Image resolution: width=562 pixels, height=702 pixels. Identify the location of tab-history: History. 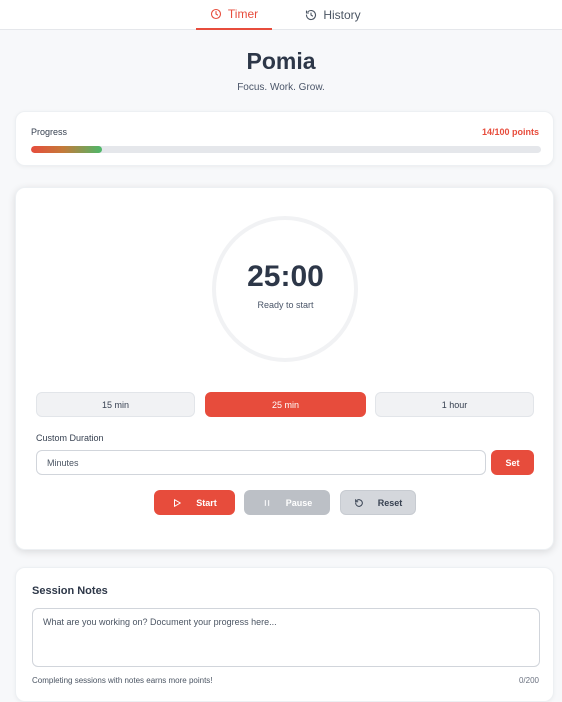
(333, 15).